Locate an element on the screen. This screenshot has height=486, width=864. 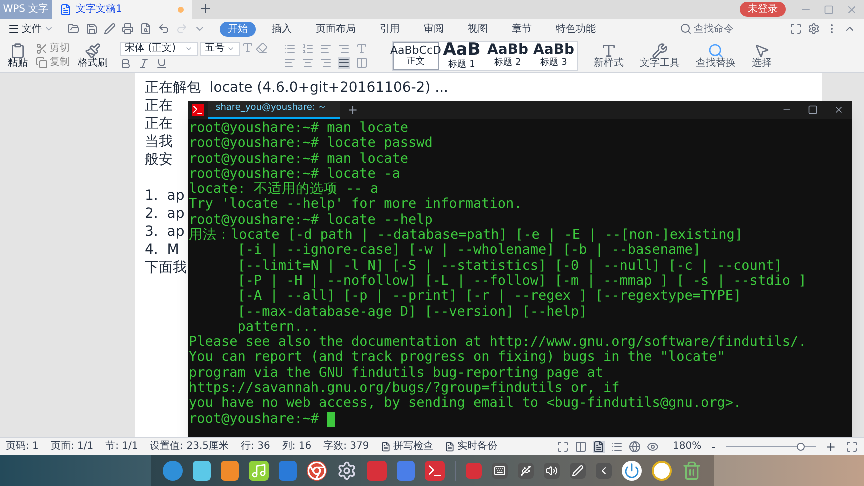
terminal-line: root@youshare:~# man locate is located at coordinates (298, 128).